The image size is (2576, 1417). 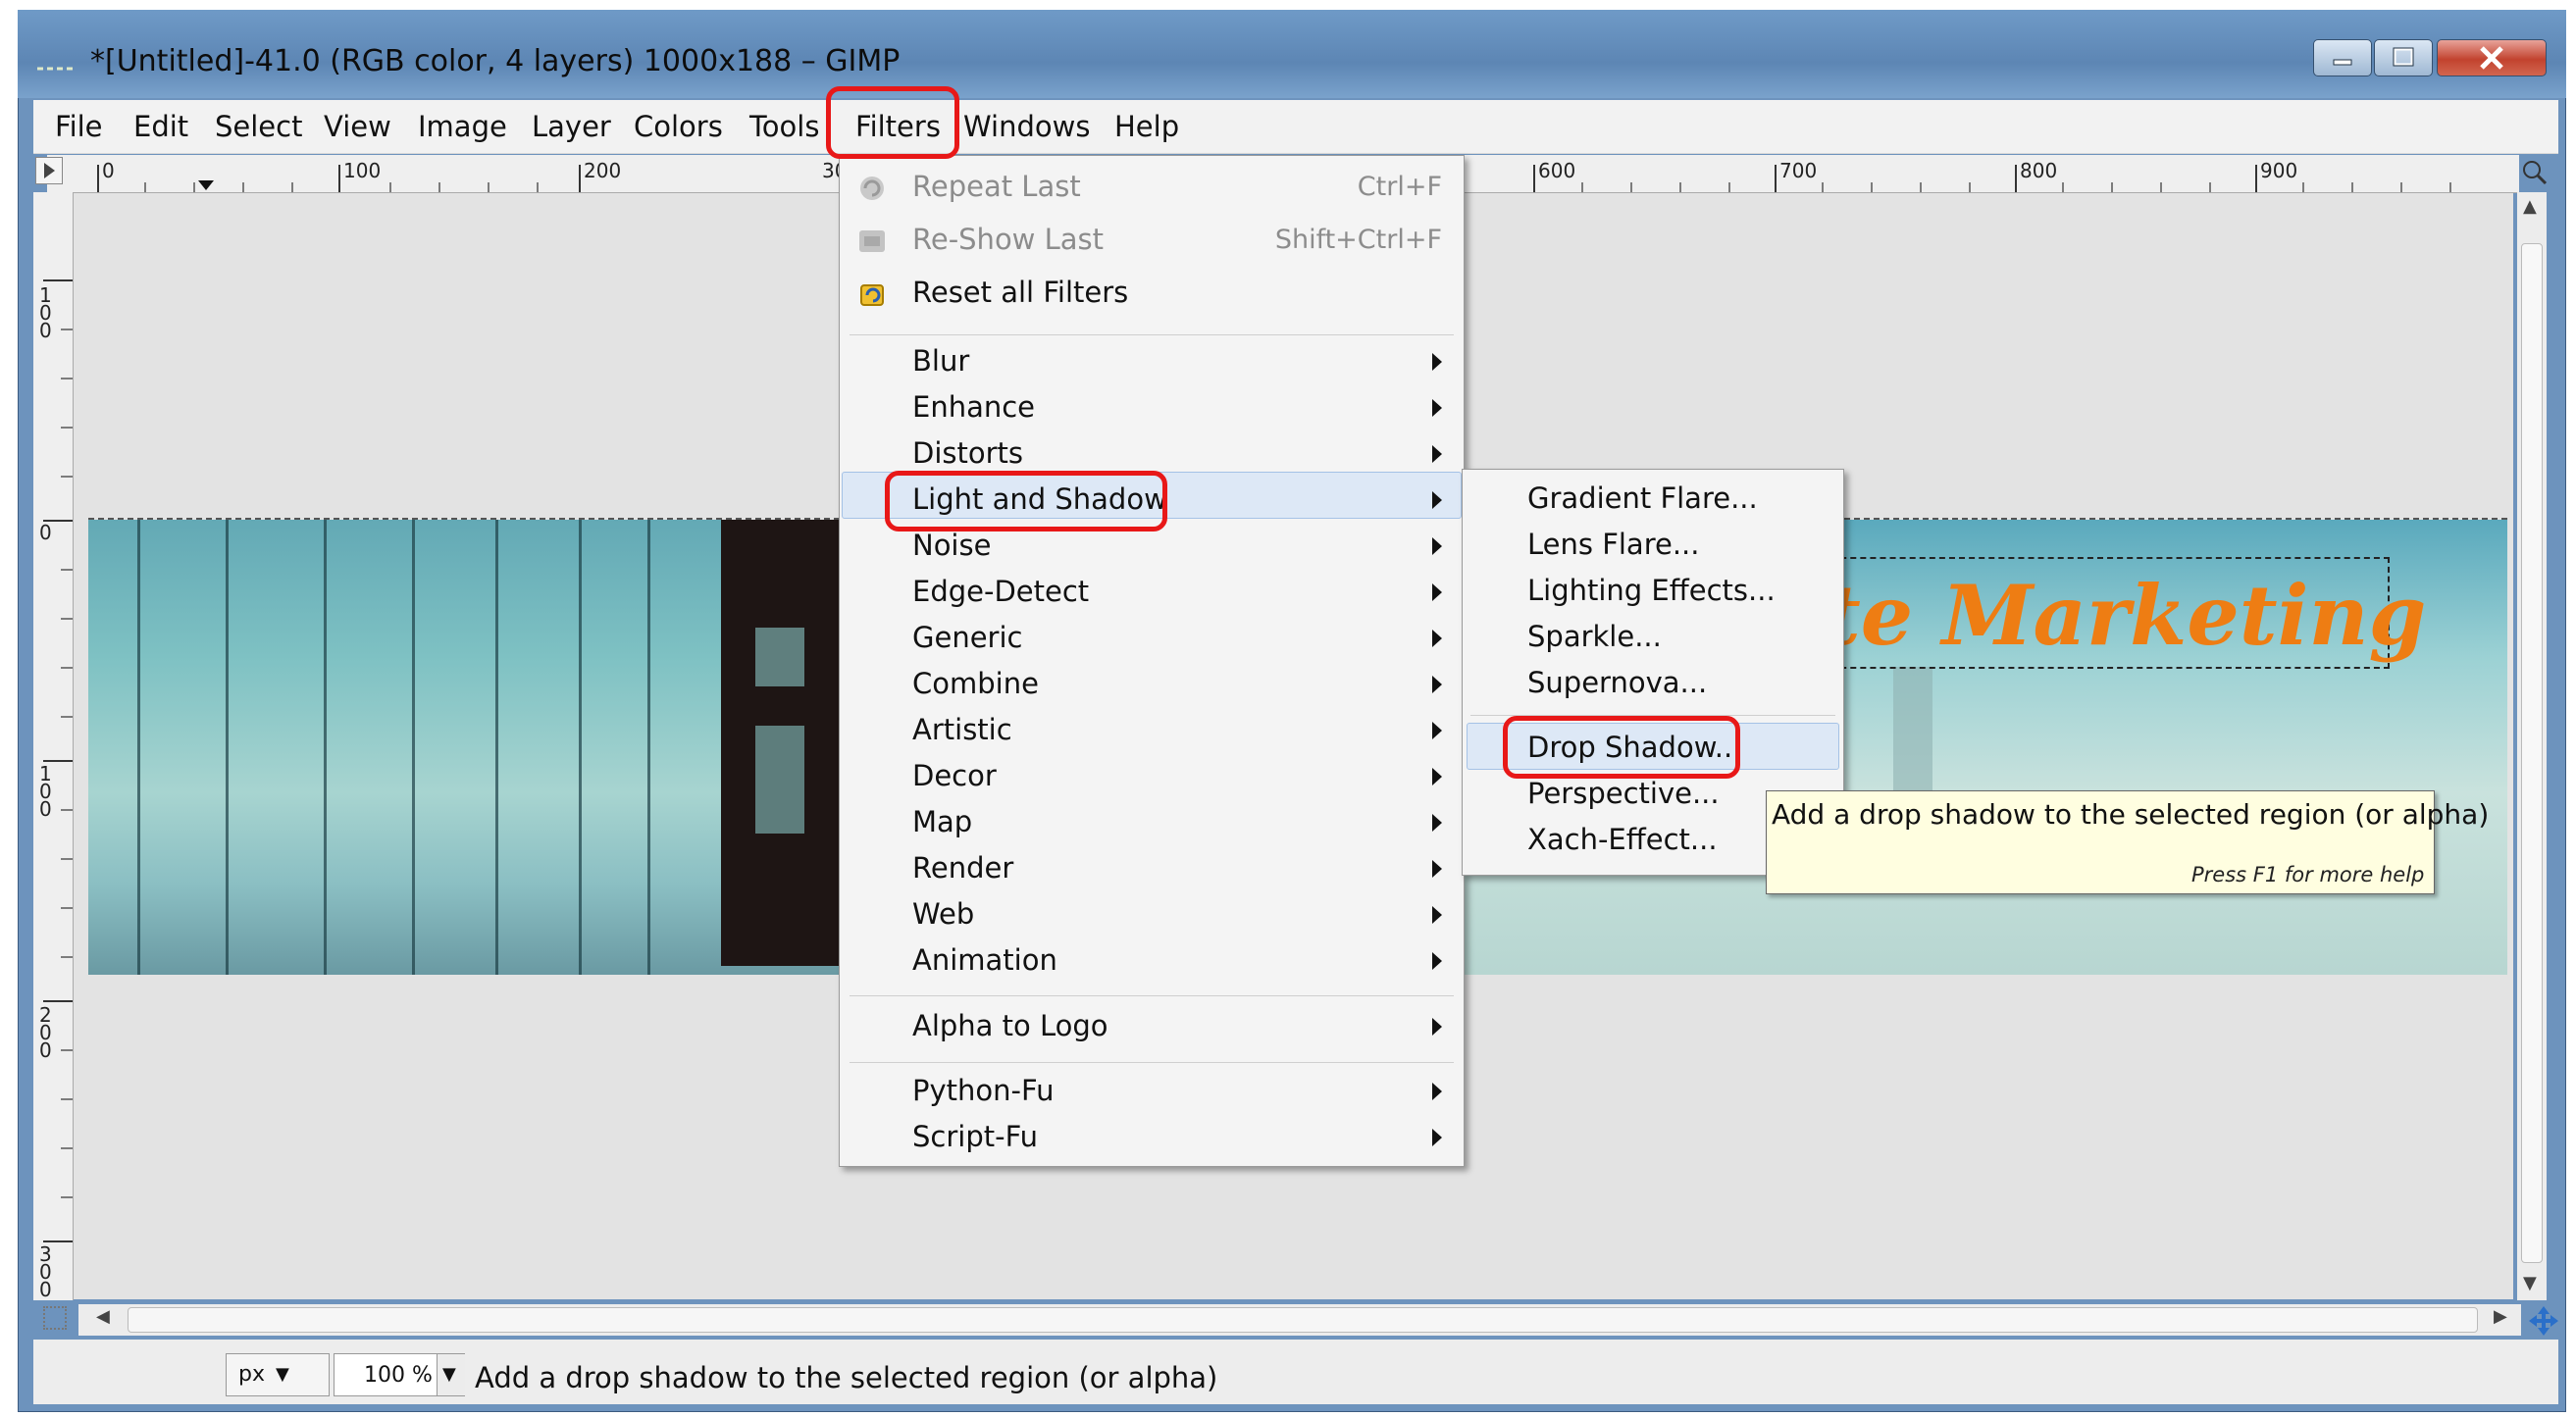 What do you see at coordinates (571, 127) in the screenshot?
I see `menu-layer: Layer` at bounding box center [571, 127].